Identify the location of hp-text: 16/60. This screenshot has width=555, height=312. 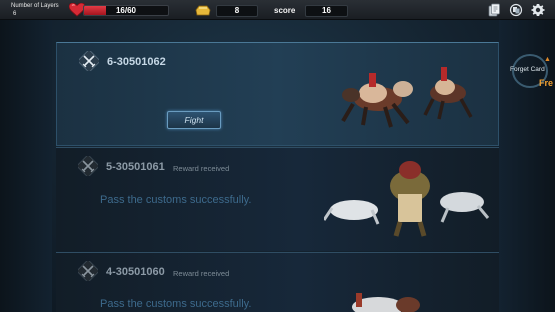
(126, 10).